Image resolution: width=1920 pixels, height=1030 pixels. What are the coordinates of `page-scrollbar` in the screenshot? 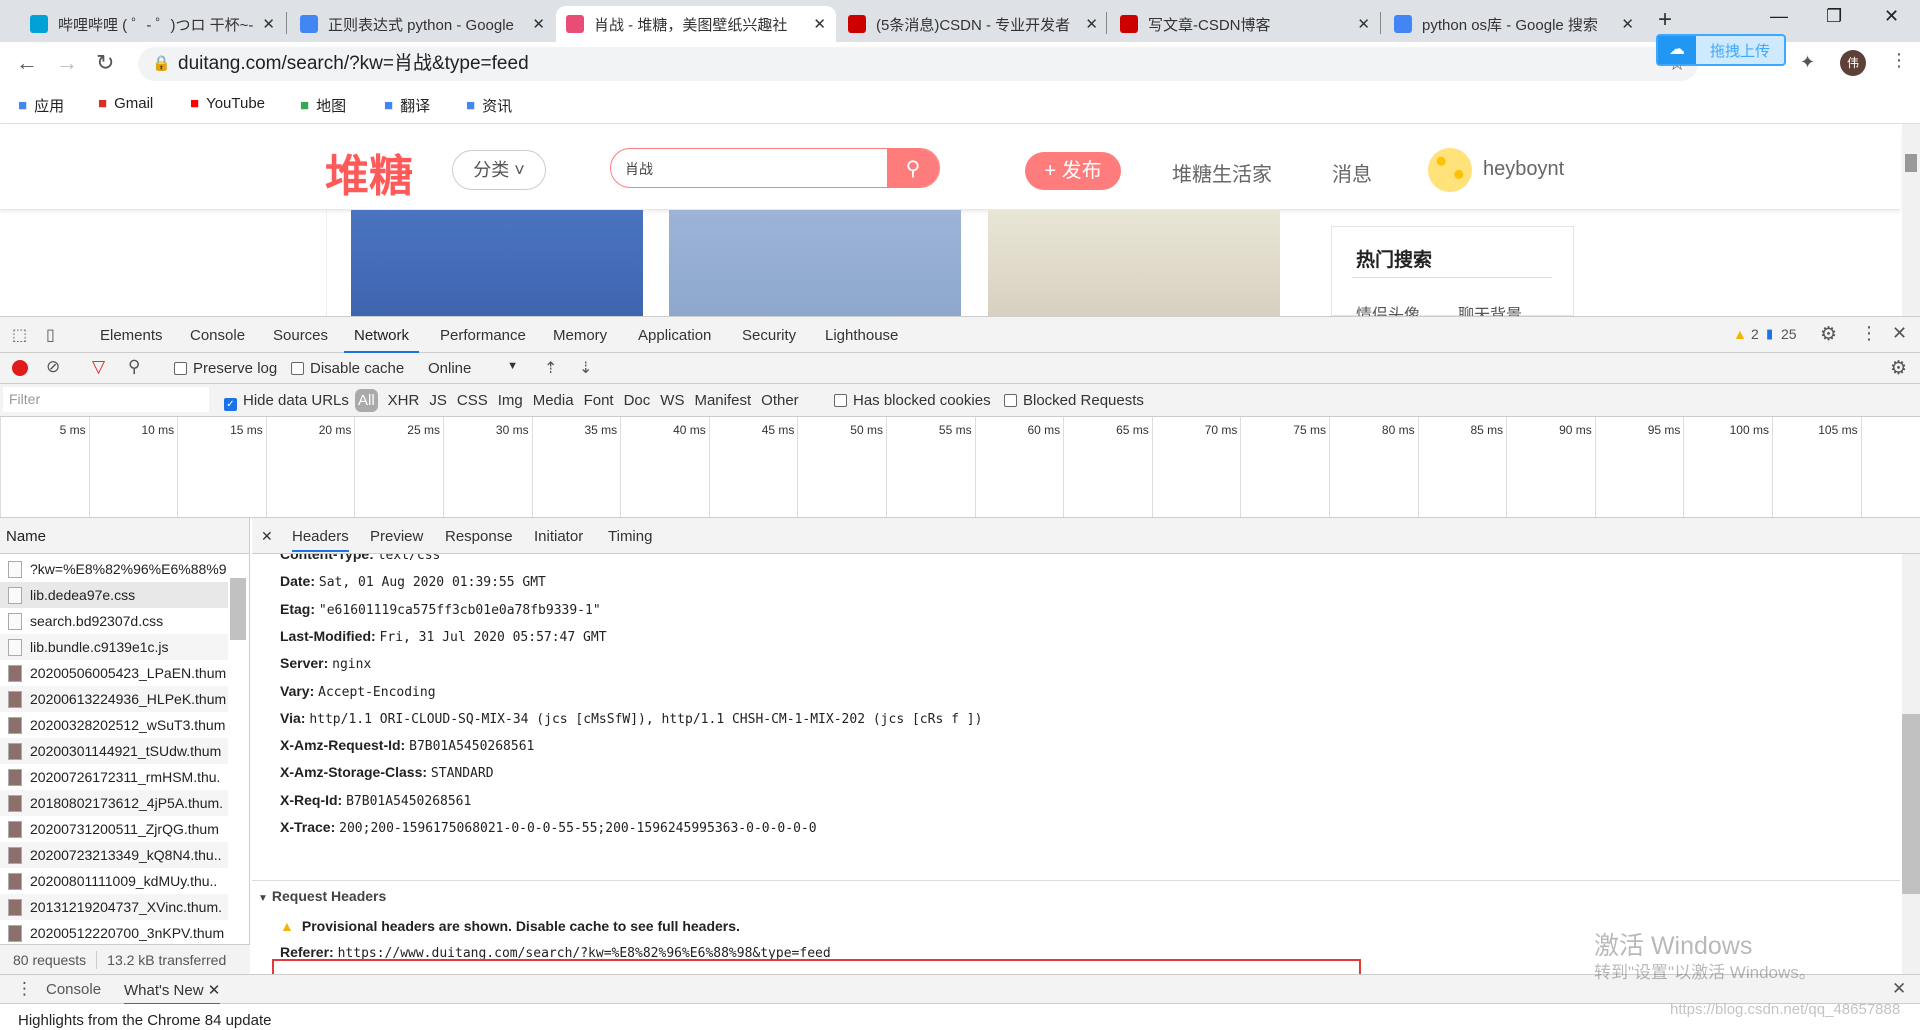 It's located at (1911, 220).